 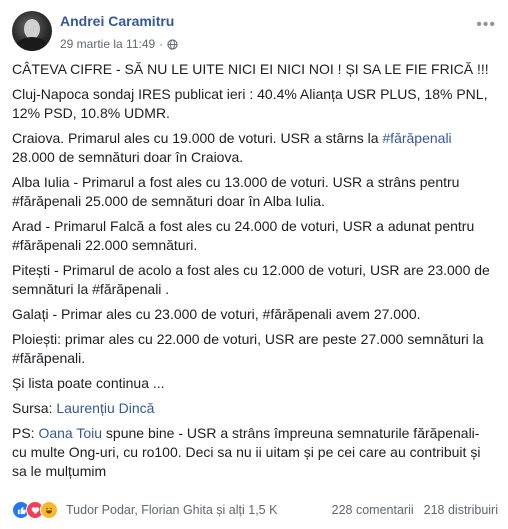 I want to click on more-options-icon: •••, so click(x=486, y=25).